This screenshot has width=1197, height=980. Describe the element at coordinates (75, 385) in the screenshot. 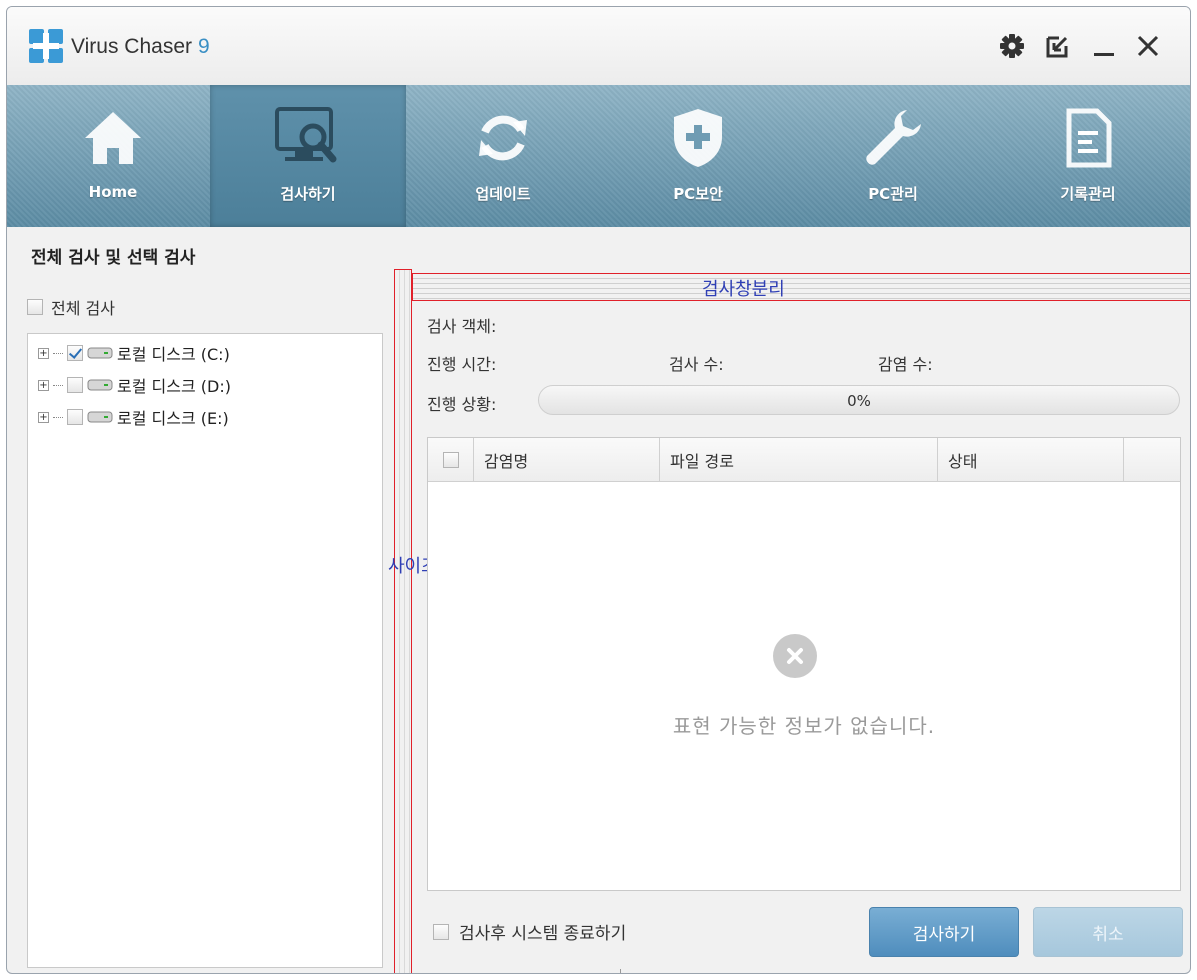

I see `drive-d-checkbox` at that location.